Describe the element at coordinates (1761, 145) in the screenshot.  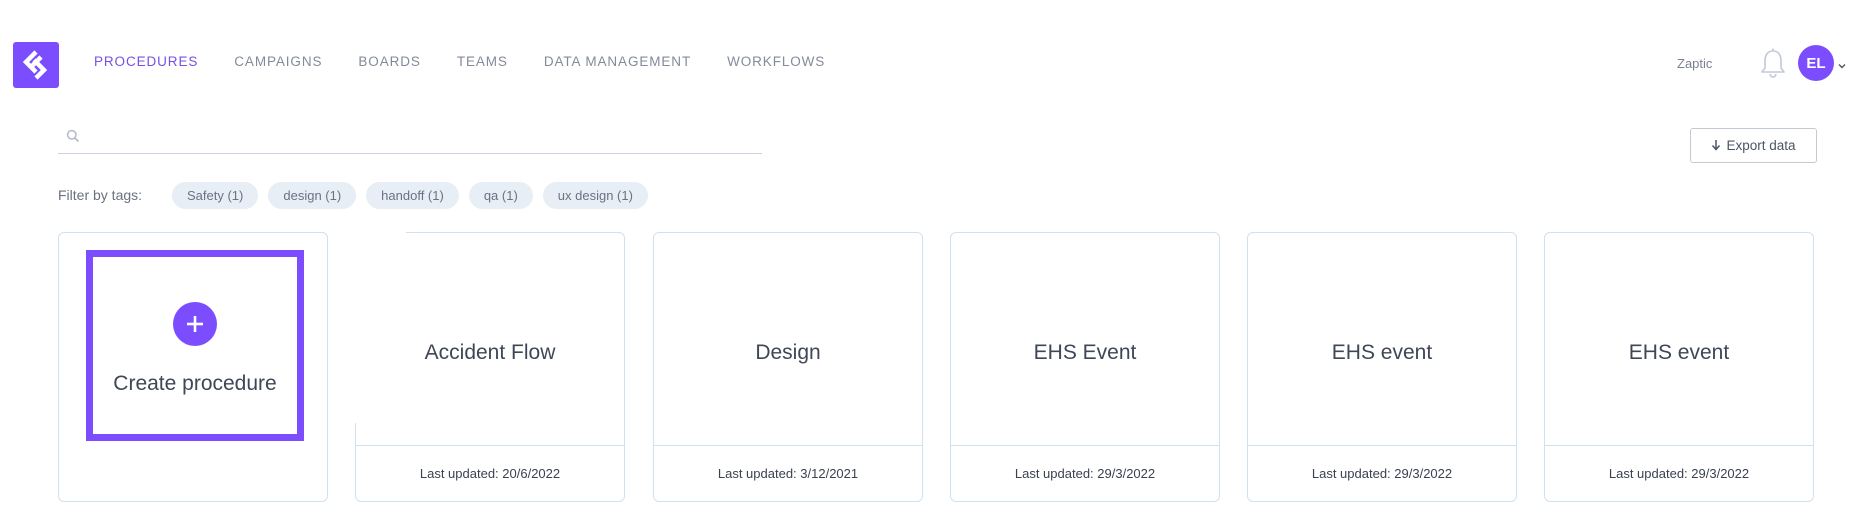
I see `export-data-label: Export data` at that location.